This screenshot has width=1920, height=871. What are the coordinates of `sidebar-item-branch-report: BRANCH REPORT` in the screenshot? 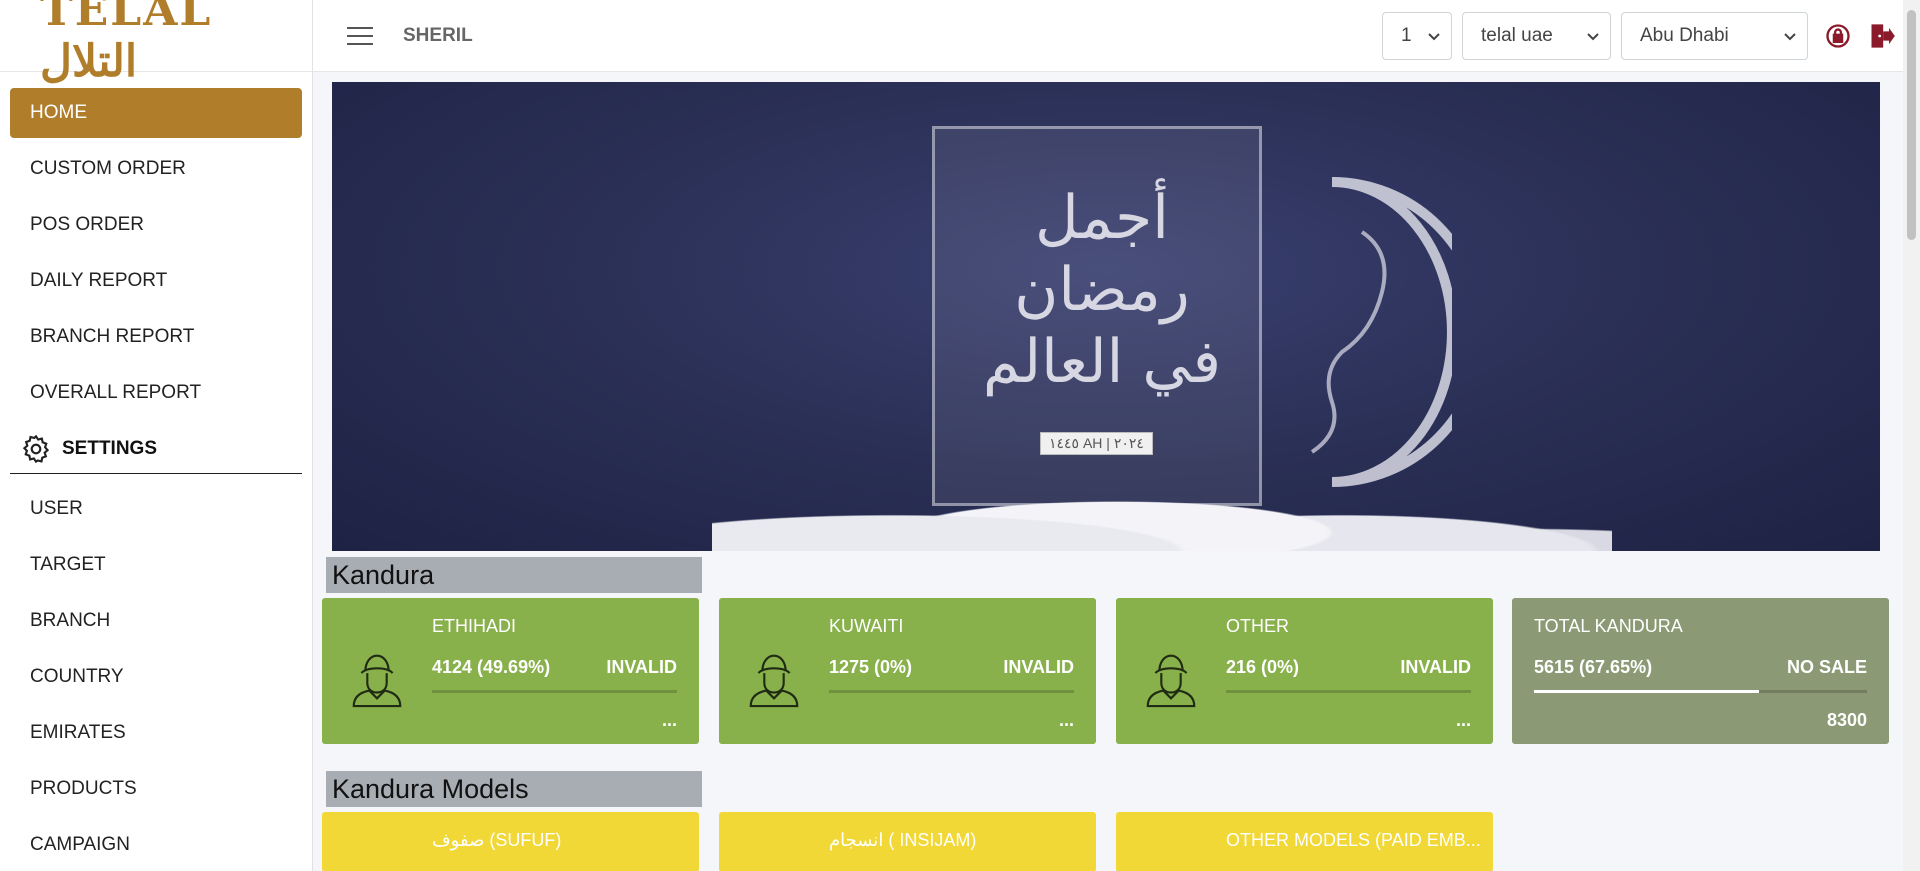 It's located at (156, 337).